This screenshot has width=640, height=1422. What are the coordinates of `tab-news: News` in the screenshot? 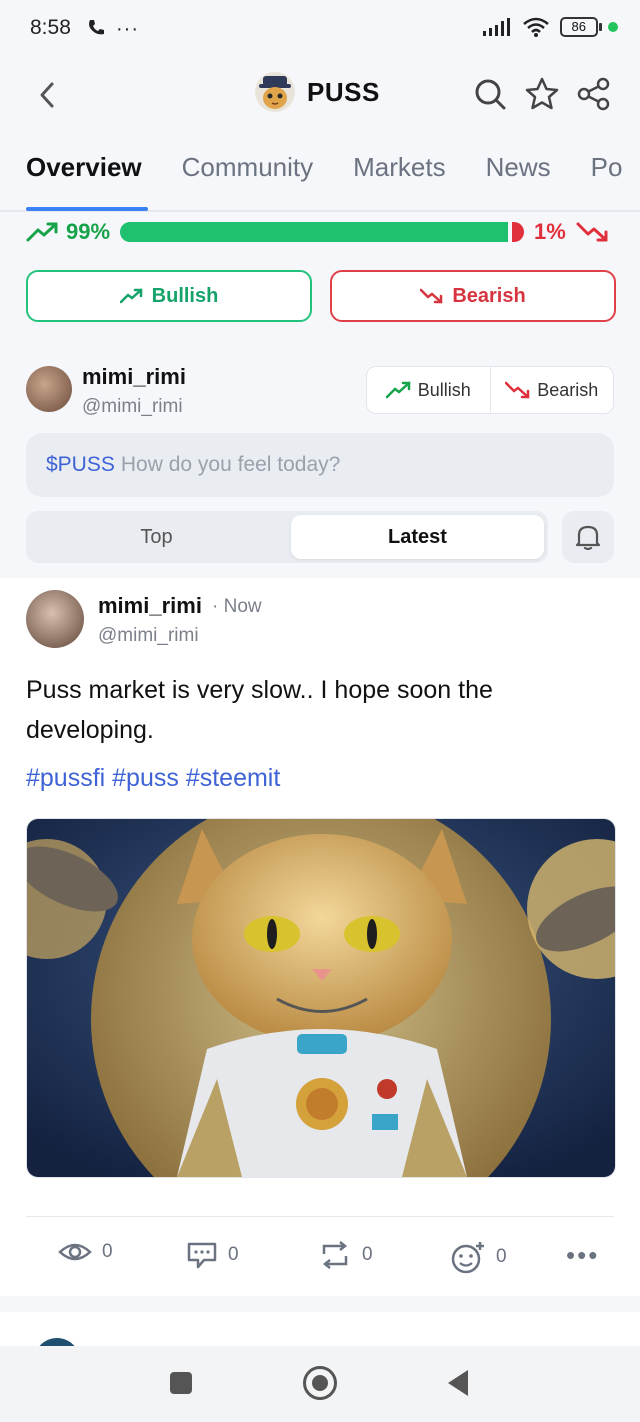 It's located at (518, 167).